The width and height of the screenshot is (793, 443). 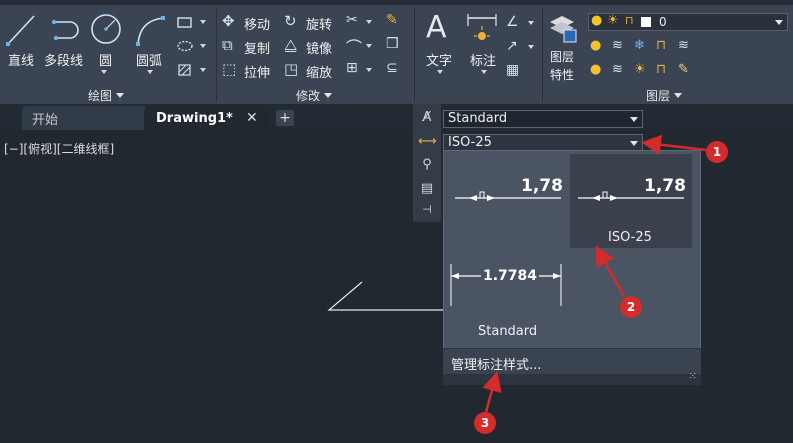 What do you see at coordinates (717, 152) in the screenshot?
I see `callout-badge-1: 1` at bounding box center [717, 152].